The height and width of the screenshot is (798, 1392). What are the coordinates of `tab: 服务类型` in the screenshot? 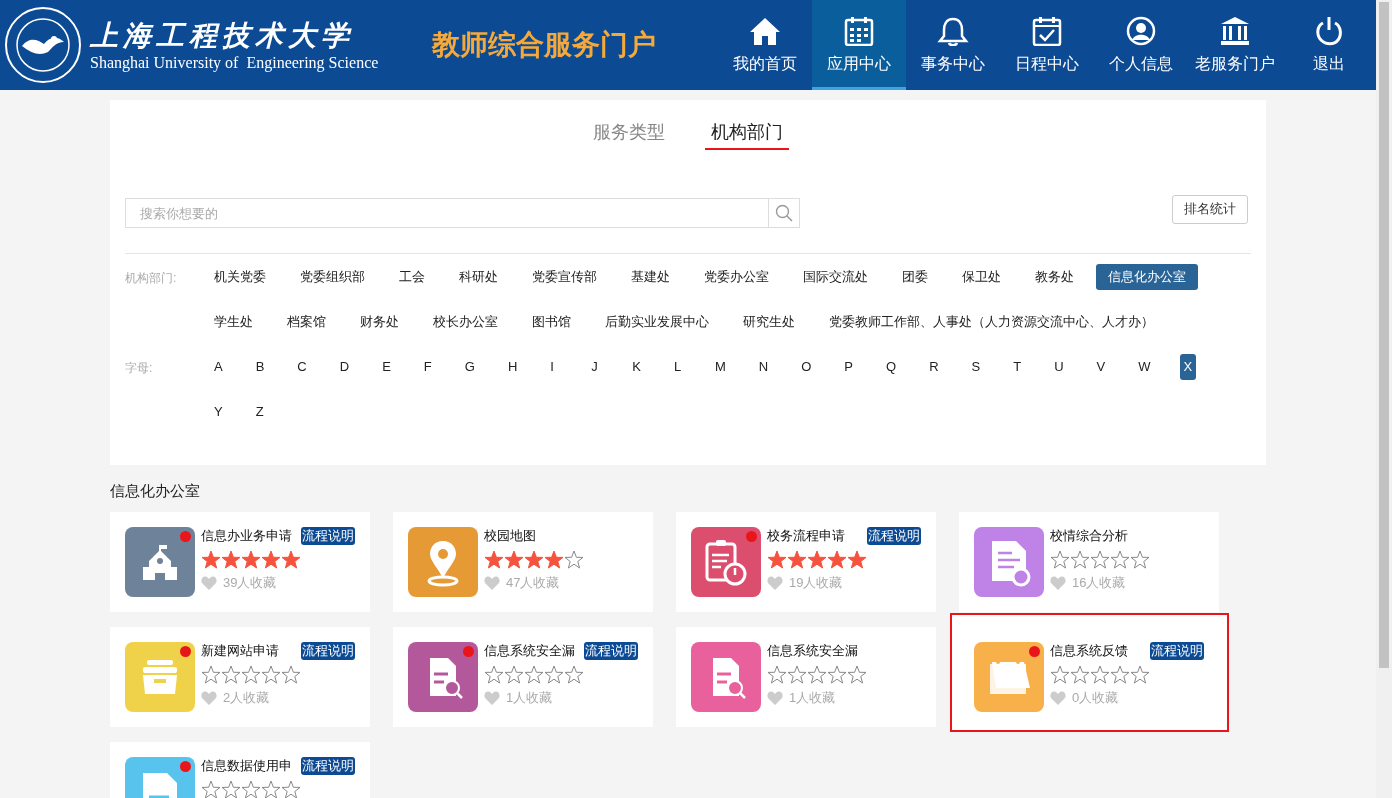 It's located at (629, 135).